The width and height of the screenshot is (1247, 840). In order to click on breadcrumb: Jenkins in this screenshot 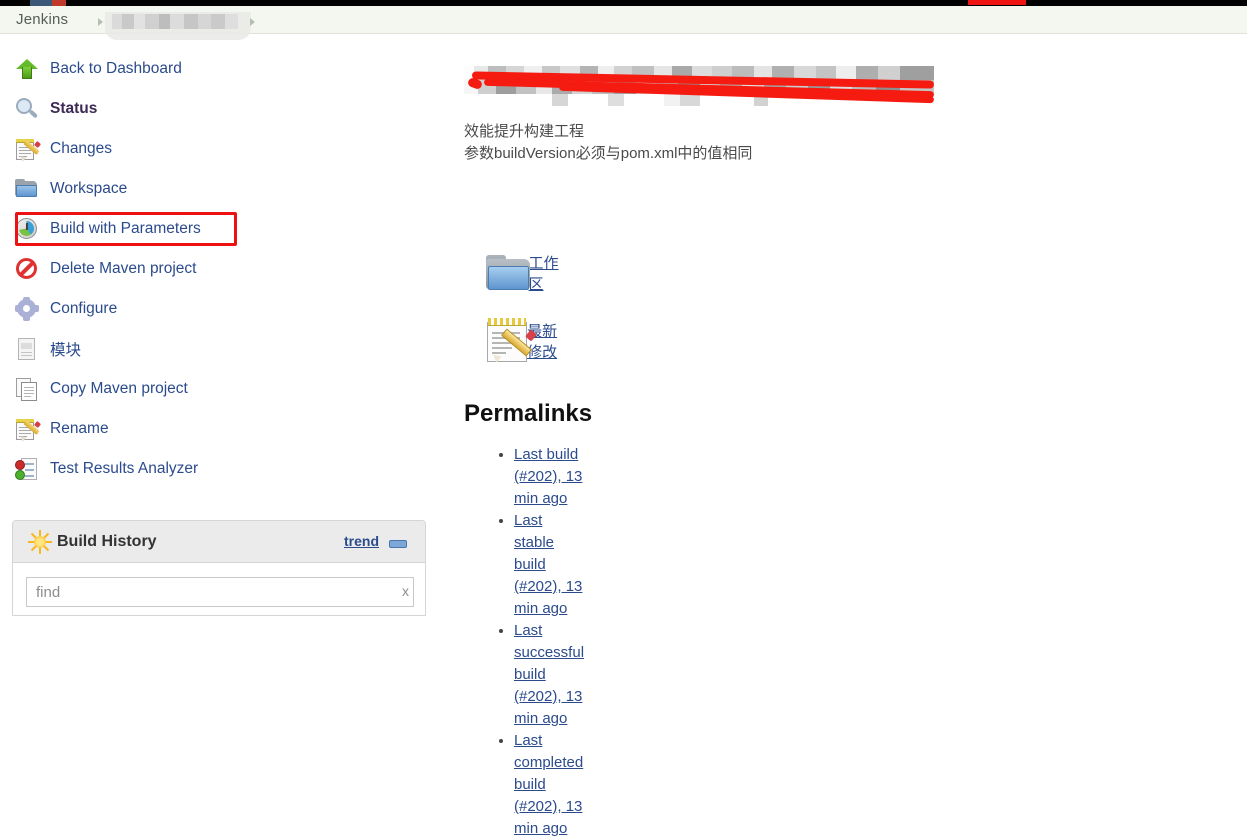, I will do `click(623, 23)`.